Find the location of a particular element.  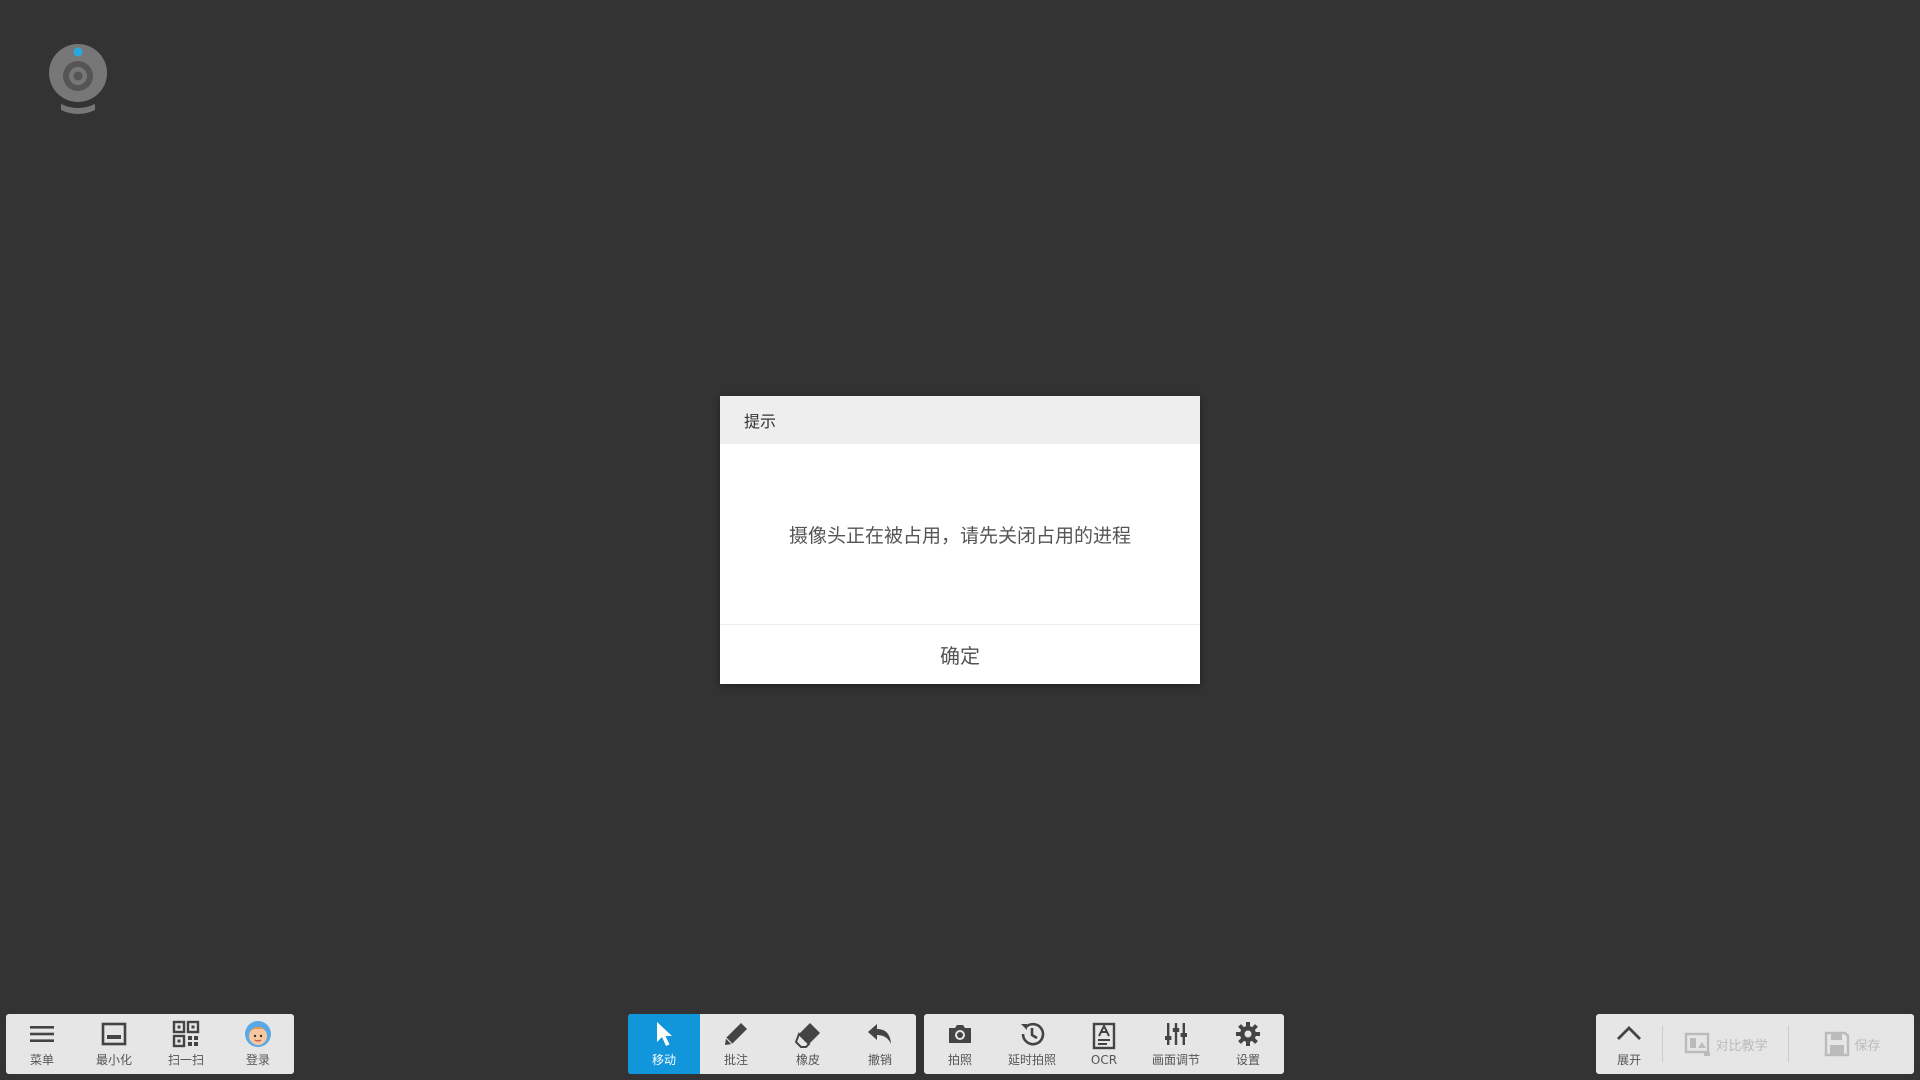

image-adjust-label: 画面调节 is located at coordinates (1175, 1060).